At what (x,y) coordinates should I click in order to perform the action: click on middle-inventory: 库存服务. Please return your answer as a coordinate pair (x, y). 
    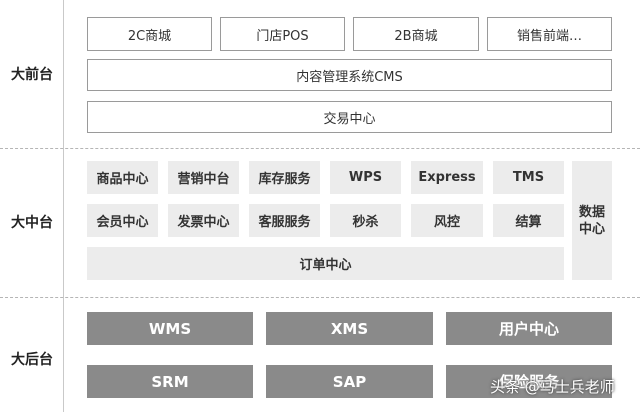
    Looking at the image, I should click on (284, 177).